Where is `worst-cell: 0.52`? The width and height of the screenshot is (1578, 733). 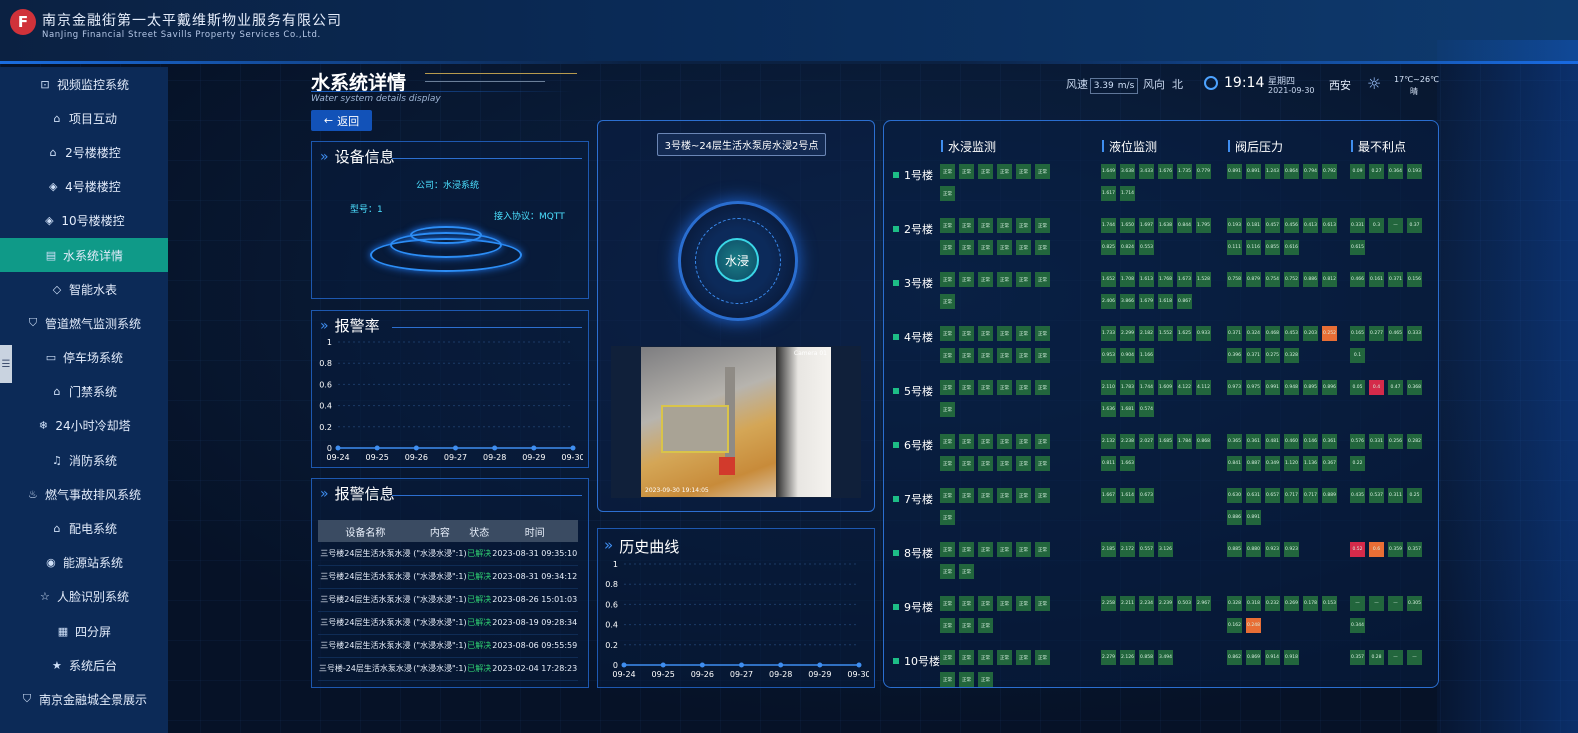 worst-cell: 0.52 is located at coordinates (1357, 549).